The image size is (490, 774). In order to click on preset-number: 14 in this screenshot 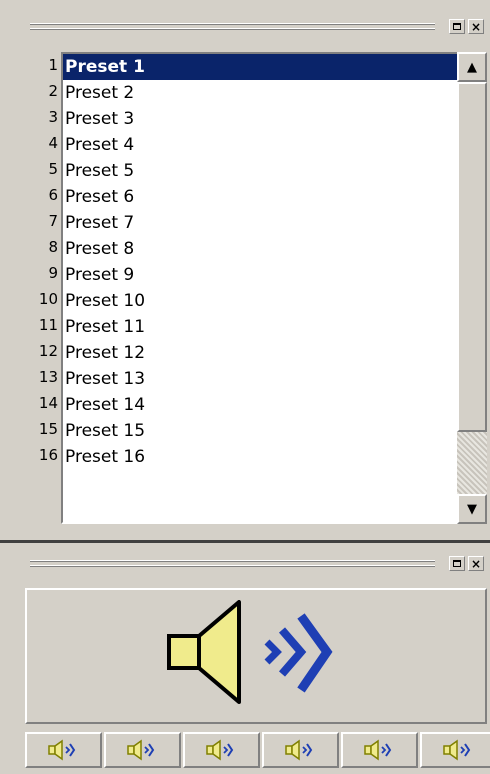, I will do `click(48, 403)`.